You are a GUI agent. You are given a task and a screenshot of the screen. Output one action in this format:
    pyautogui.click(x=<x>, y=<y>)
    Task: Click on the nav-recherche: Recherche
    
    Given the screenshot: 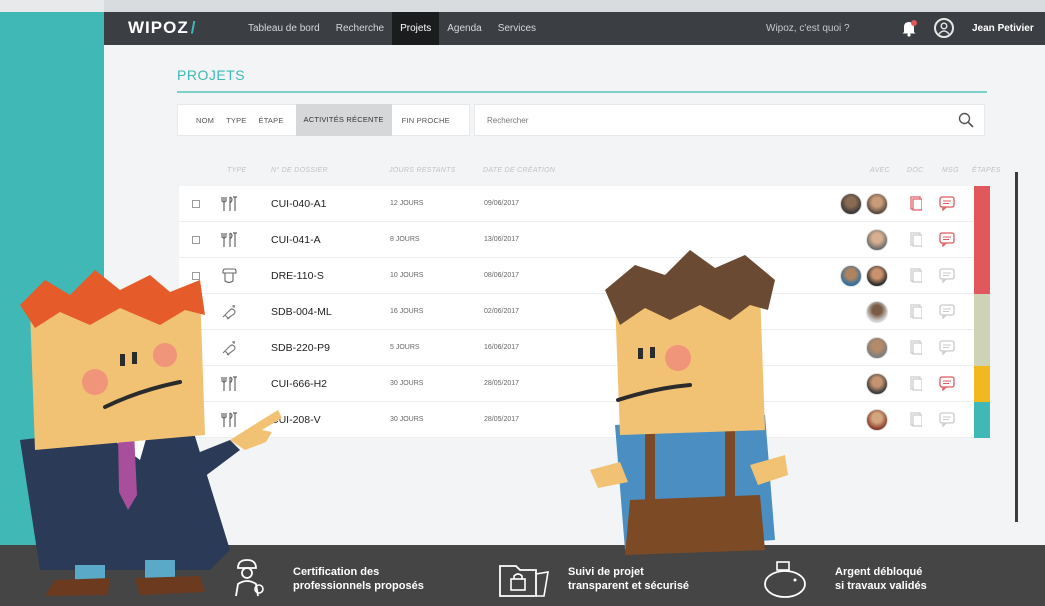 What is the action you would take?
    pyautogui.click(x=360, y=28)
    